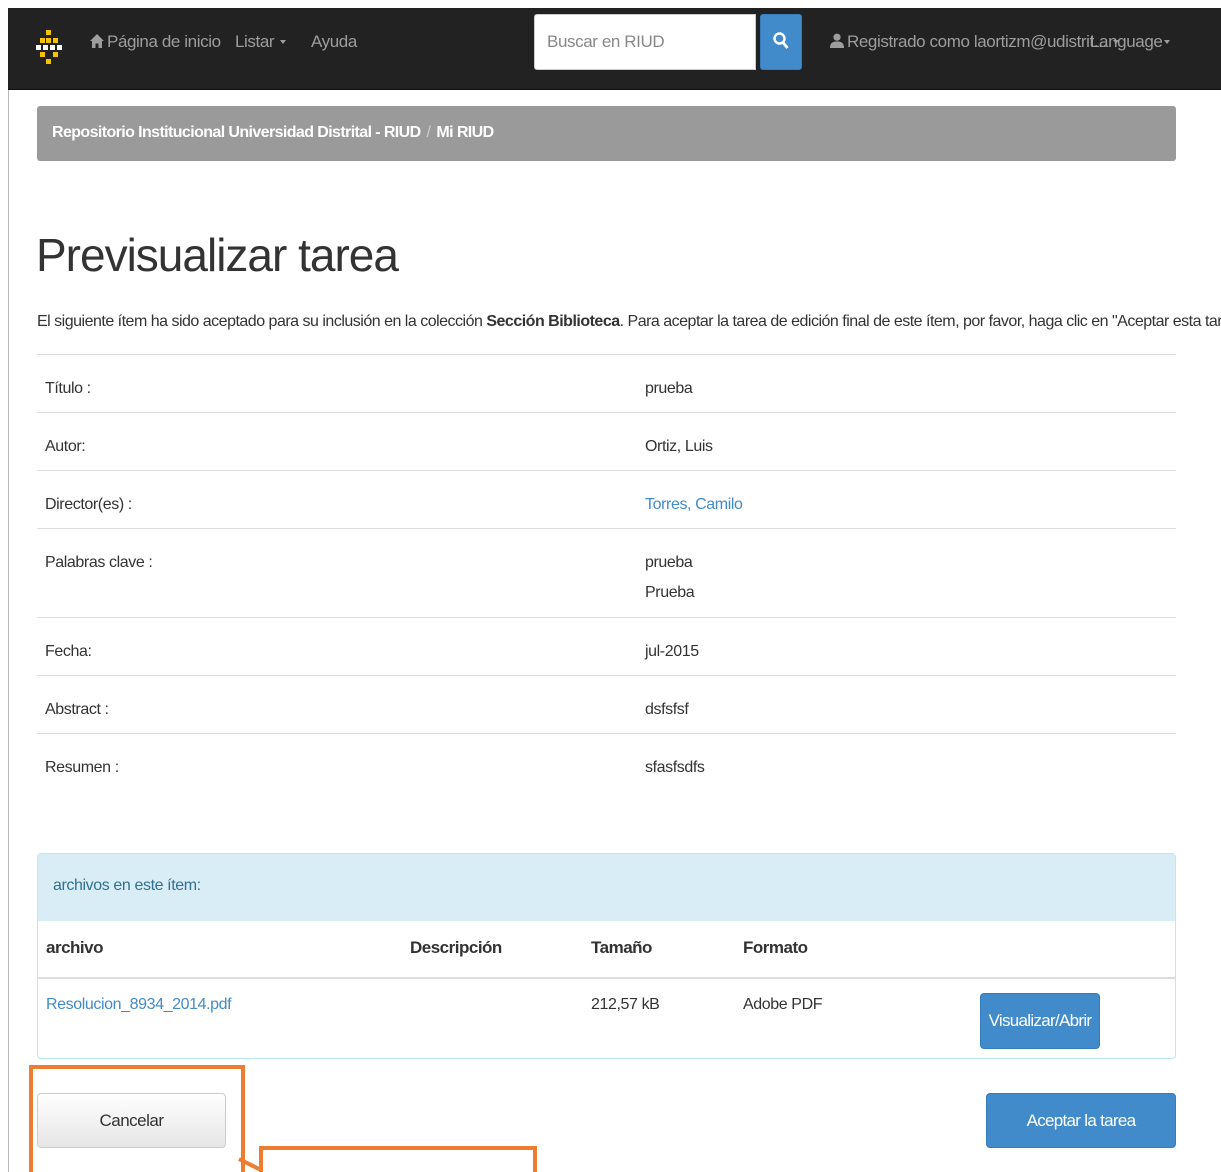  I want to click on format-cell: Adobe PDF, so click(783, 1004).